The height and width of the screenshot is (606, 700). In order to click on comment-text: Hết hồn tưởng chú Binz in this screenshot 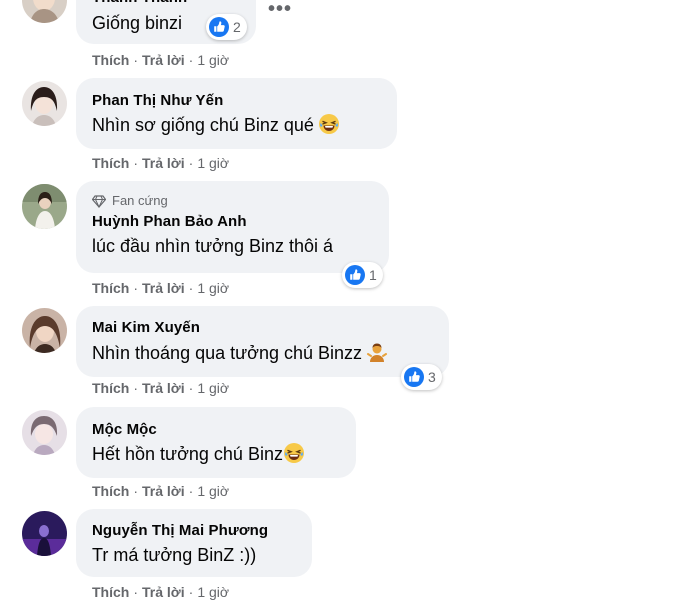, I will do `click(216, 454)`.